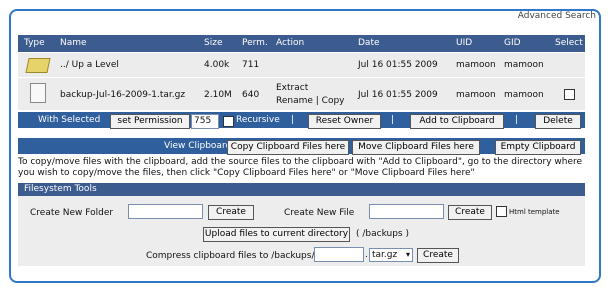 The image size is (610, 293). What do you see at coordinates (501, 211) in the screenshot?
I see `html-template-checkbox` at bounding box center [501, 211].